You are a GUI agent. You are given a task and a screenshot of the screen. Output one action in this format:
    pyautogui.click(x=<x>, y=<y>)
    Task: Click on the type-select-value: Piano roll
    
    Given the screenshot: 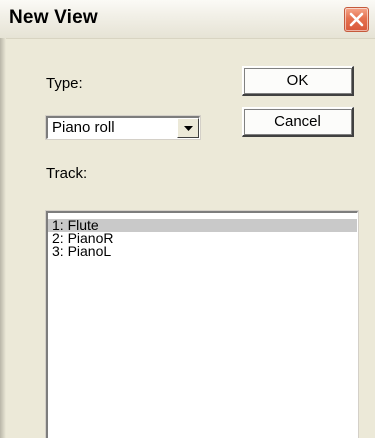 What is the action you would take?
    pyautogui.click(x=83, y=127)
    